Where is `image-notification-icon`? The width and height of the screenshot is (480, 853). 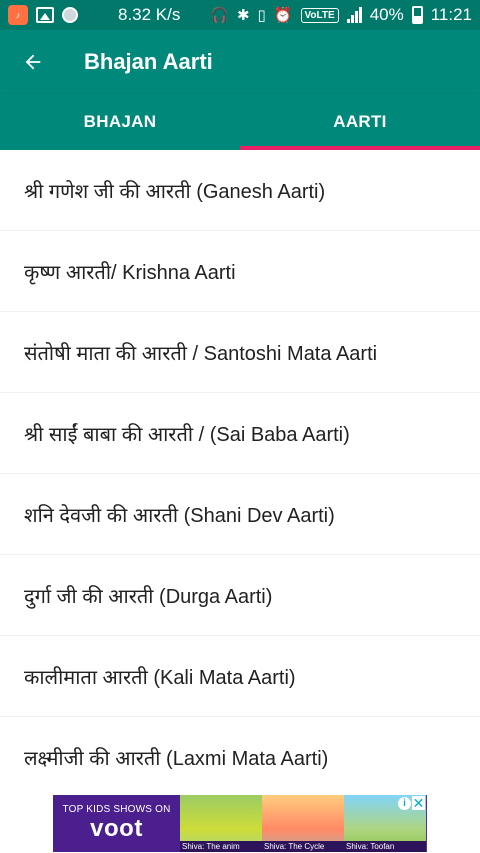 image-notification-icon is located at coordinates (45, 15).